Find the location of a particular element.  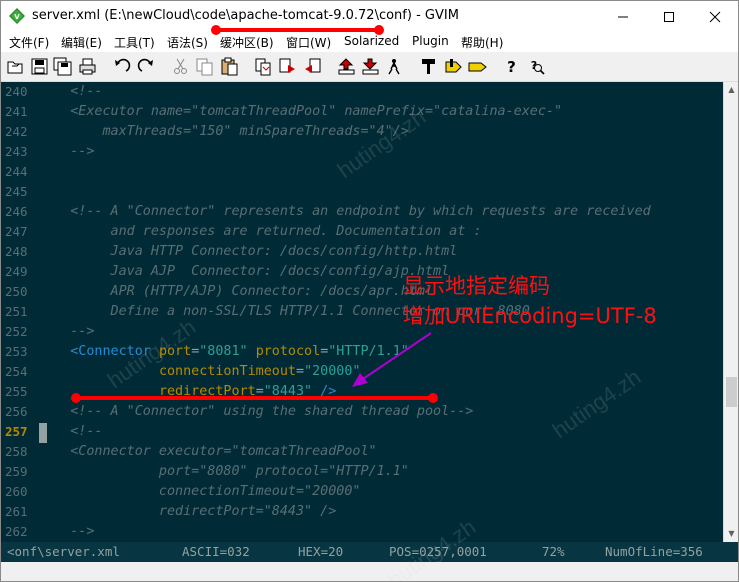

code-line: port="8080" protocol="HTTP/1.1" is located at coordinates (380, 472).